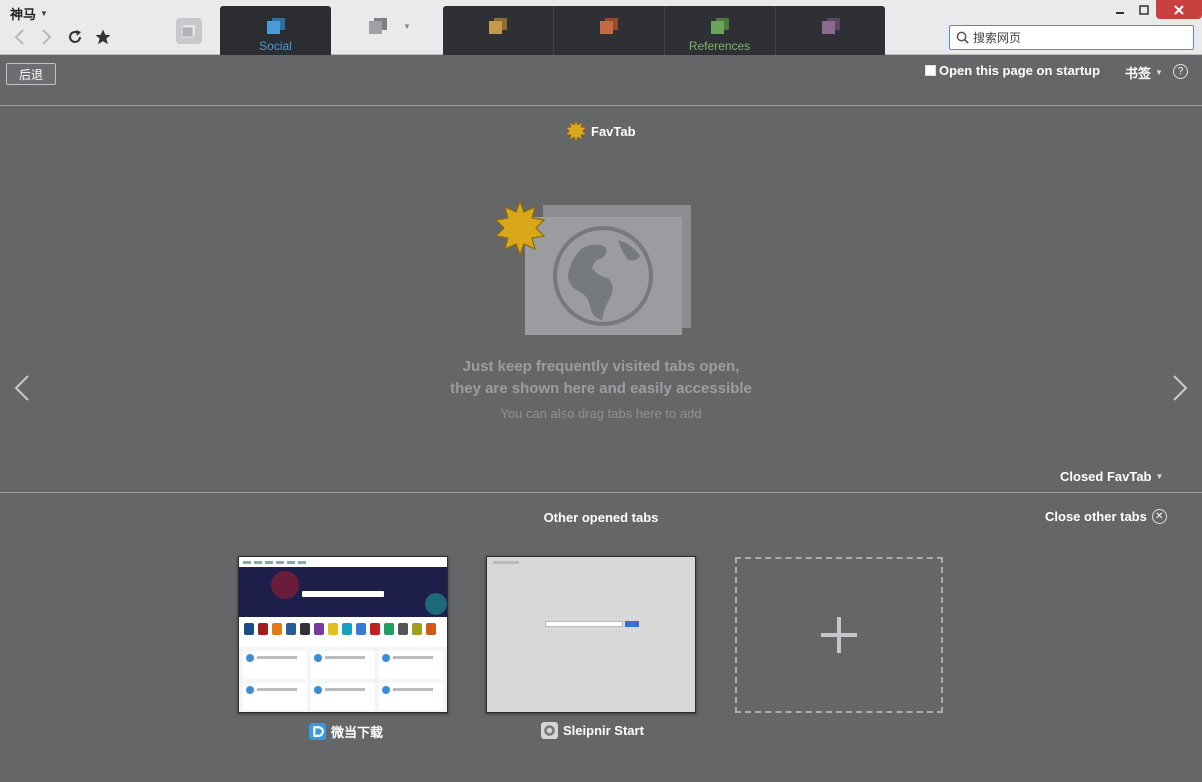 The height and width of the screenshot is (782, 1202). What do you see at coordinates (343, 592) in the screenshot?
I see `thumbnail-hero` at bounding box center [343, 592].